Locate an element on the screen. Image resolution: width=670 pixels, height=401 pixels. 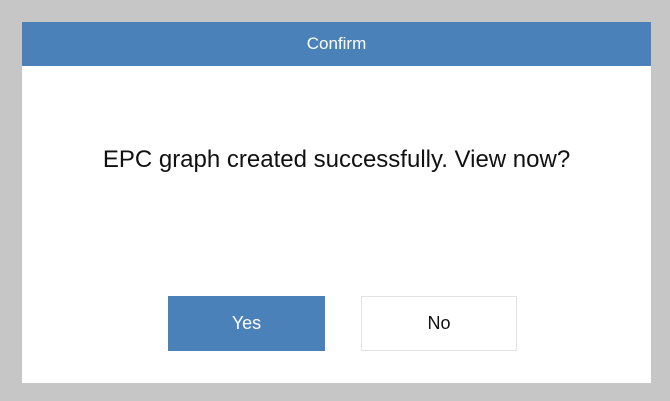
dialog-title-bar: Confirm is located at coordinates (336, 44).